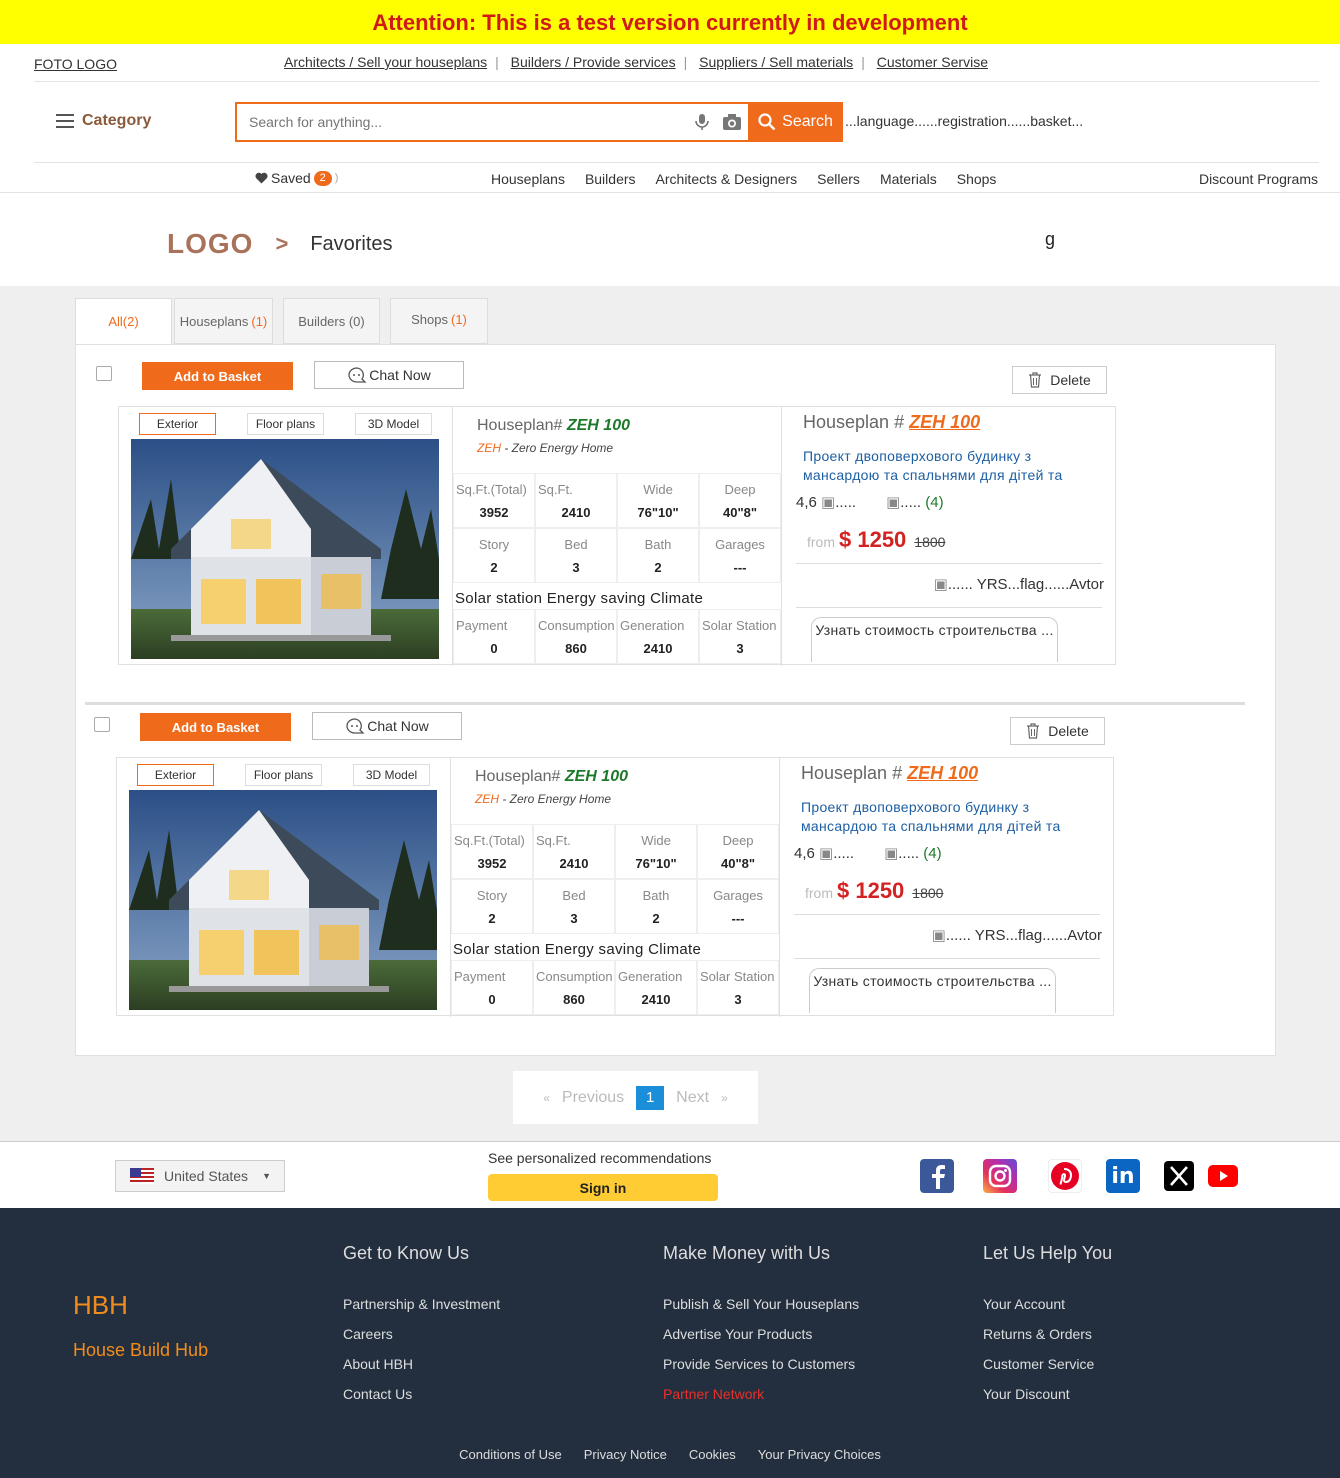  Describe the element at coordinates (210, 244) in the screenshot. I see `site-logo: LOGO` at that location.